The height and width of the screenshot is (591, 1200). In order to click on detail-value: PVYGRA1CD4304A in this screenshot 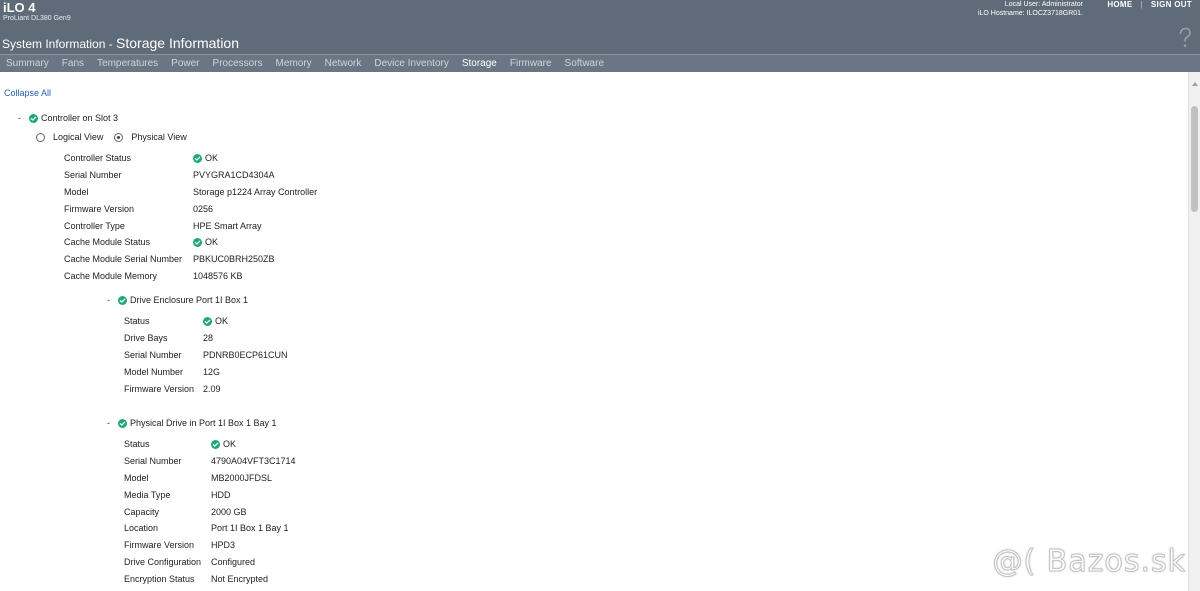, I will do `click(234, 175)`.